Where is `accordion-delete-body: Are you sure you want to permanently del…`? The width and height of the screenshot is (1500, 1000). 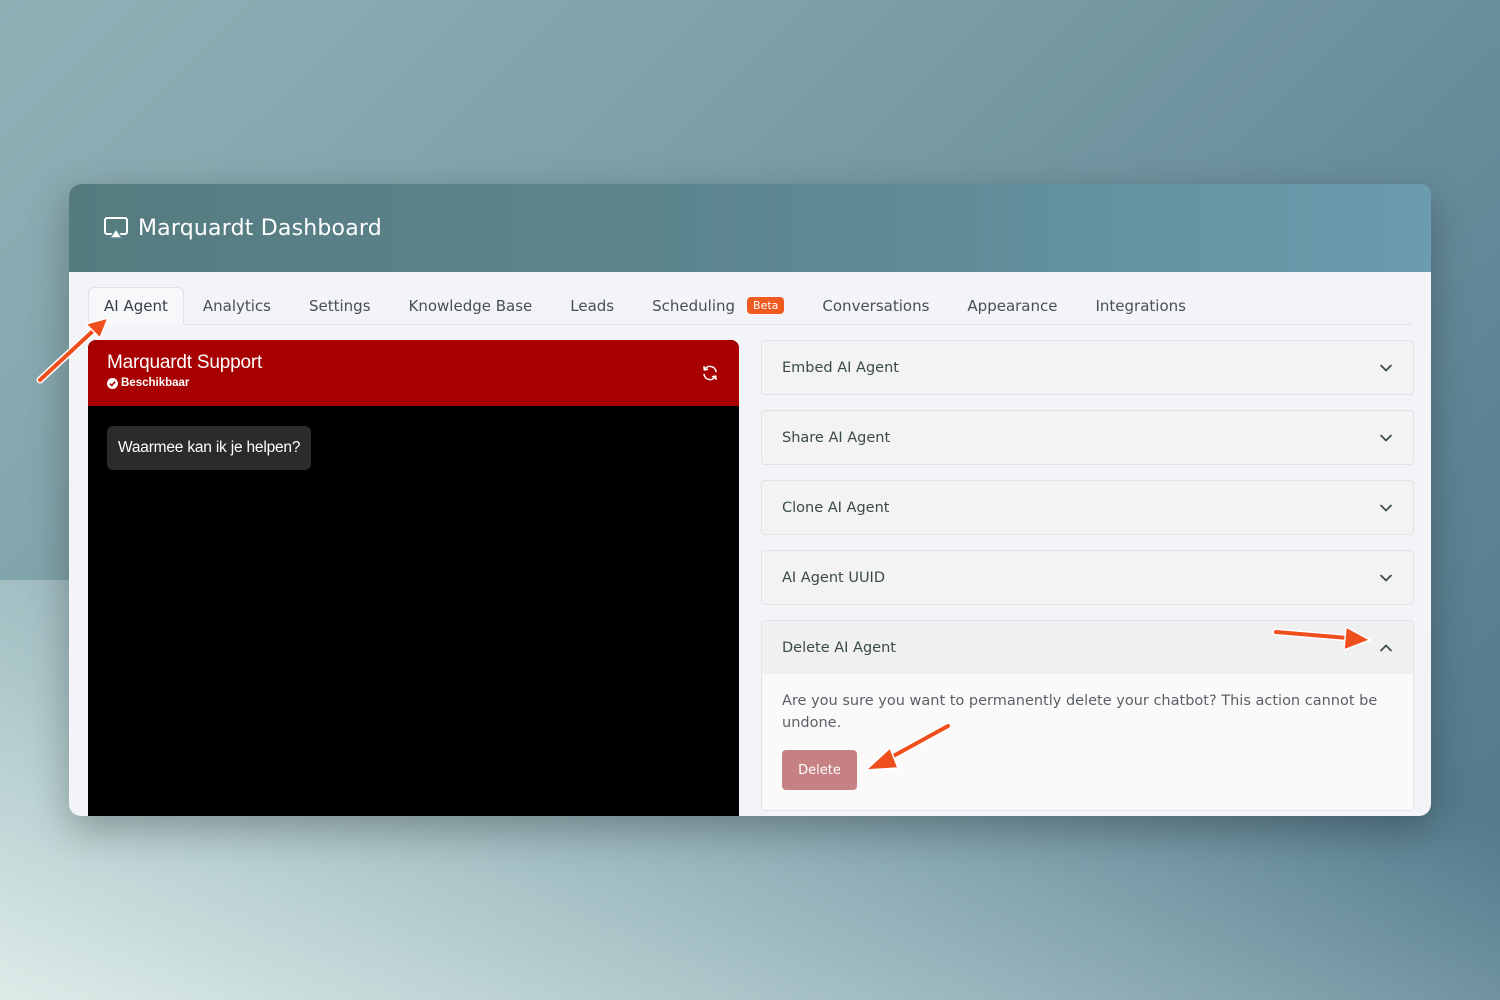
accordion-delete-body: Are you sure you want to permanently del… is located at coordinates (1087, 742).